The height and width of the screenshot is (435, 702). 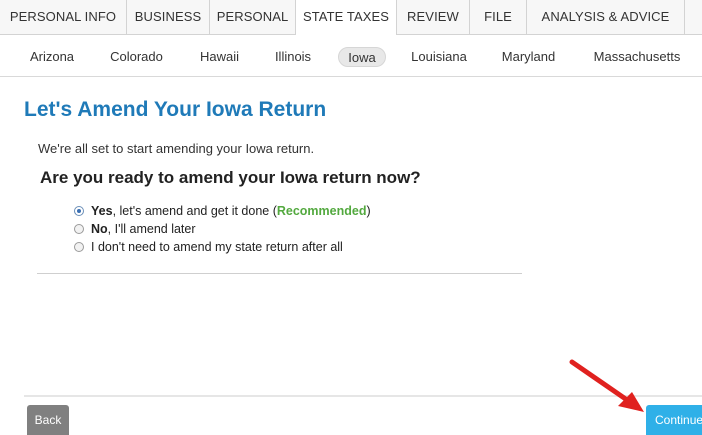 I want to click on tab-business: BUSINESS, so click(x=168, y=17).